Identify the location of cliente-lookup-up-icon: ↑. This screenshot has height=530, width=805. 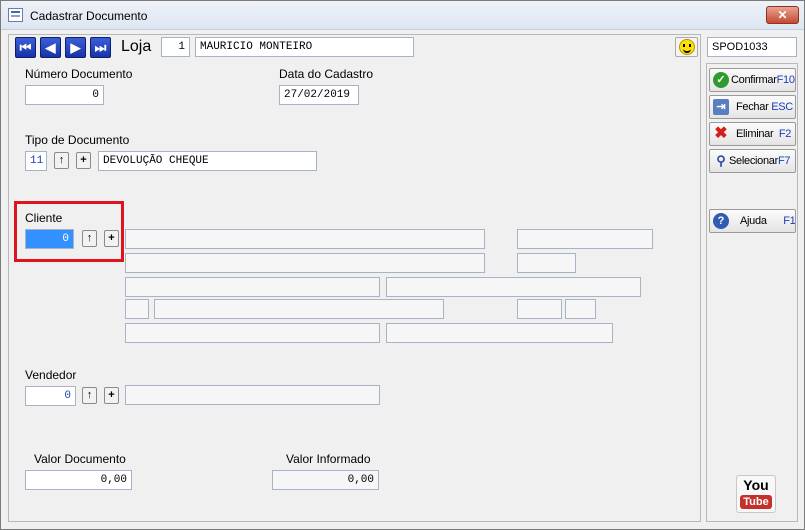
(89, 238).